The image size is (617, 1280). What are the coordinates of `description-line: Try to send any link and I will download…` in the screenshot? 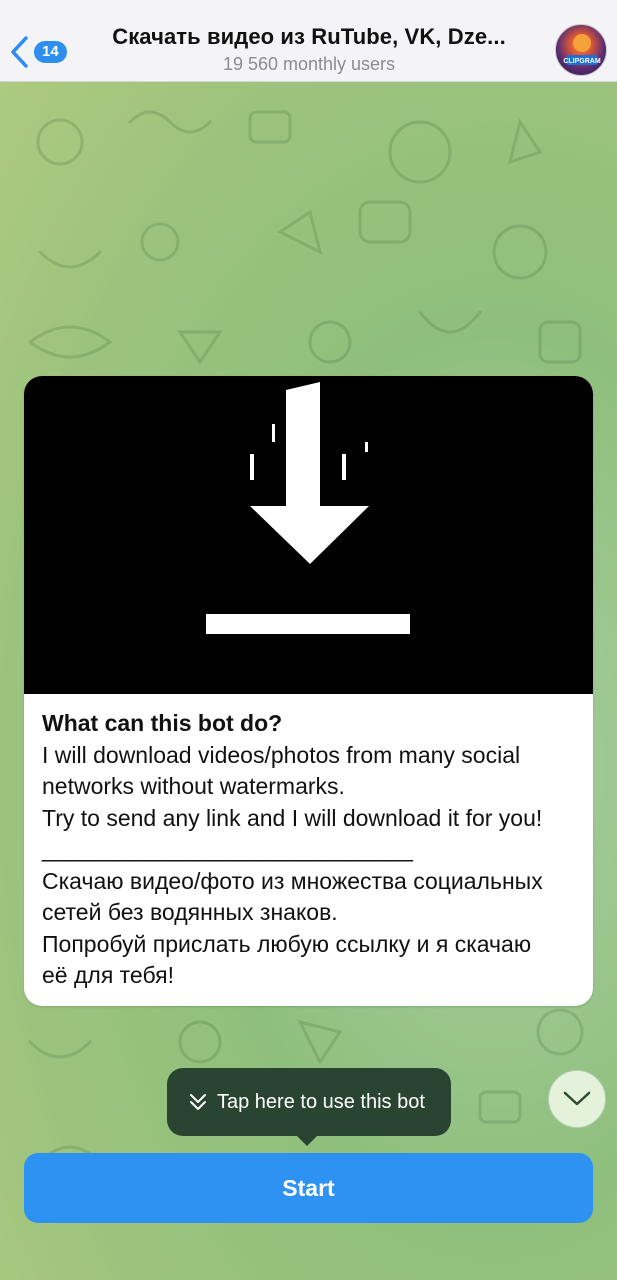 It's located at (292, 817).